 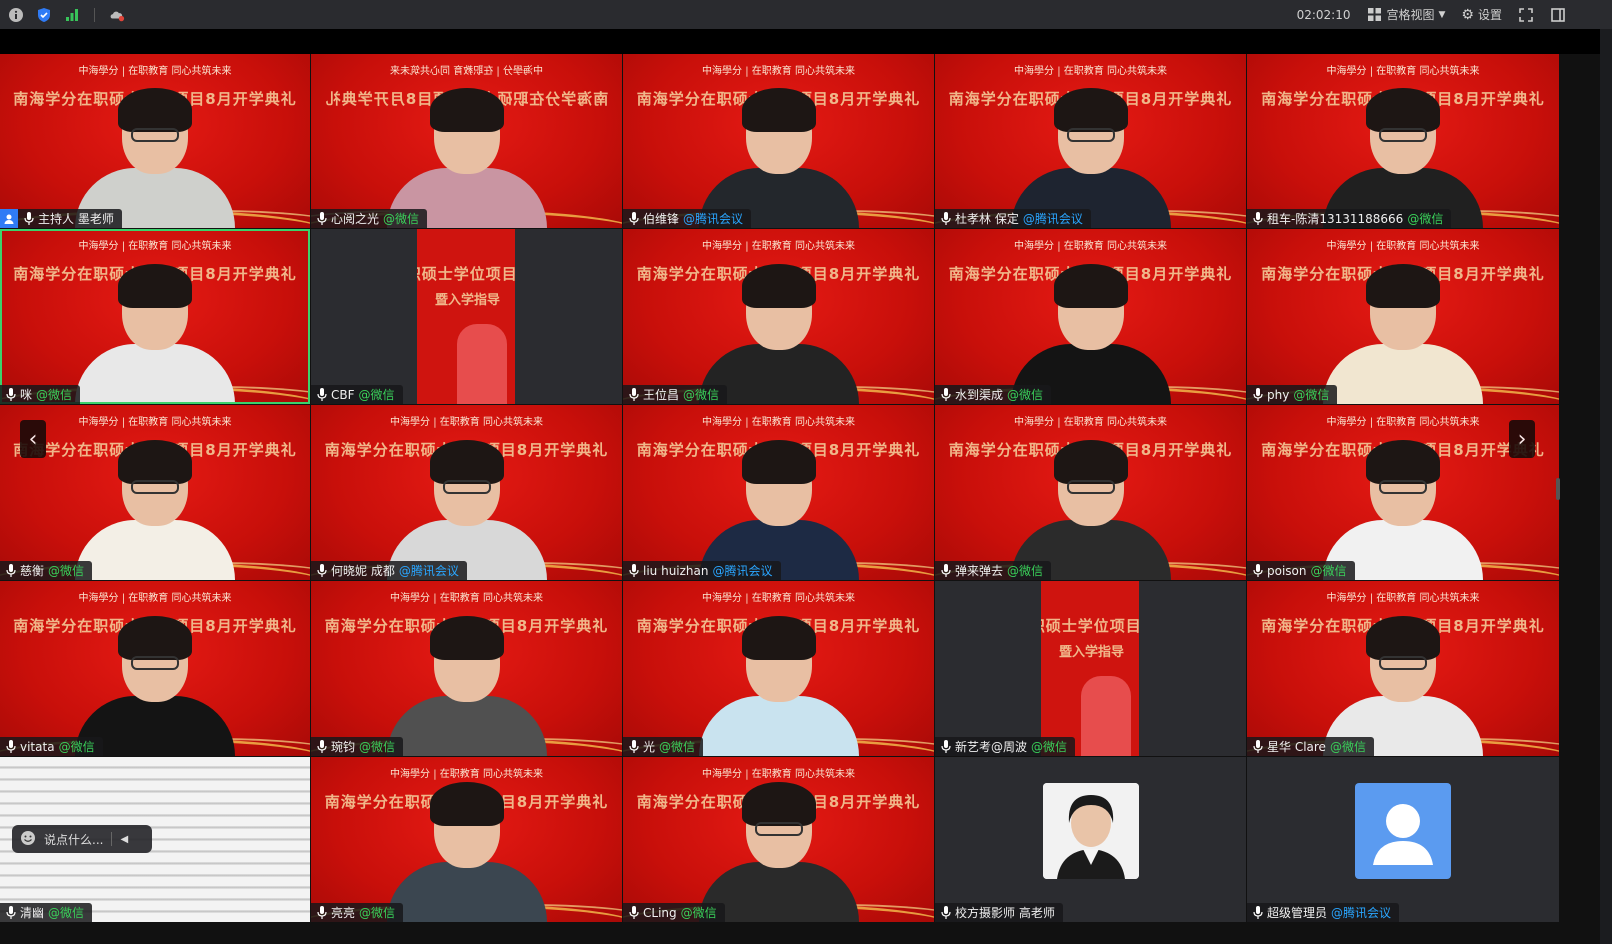 I want to click on info-icon, so click(x=16, y=15).